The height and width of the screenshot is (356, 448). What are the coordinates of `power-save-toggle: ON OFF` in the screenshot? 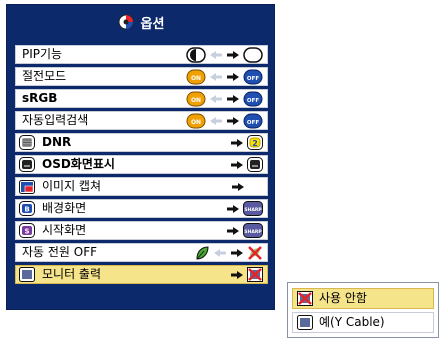 It's located at (224, 76).